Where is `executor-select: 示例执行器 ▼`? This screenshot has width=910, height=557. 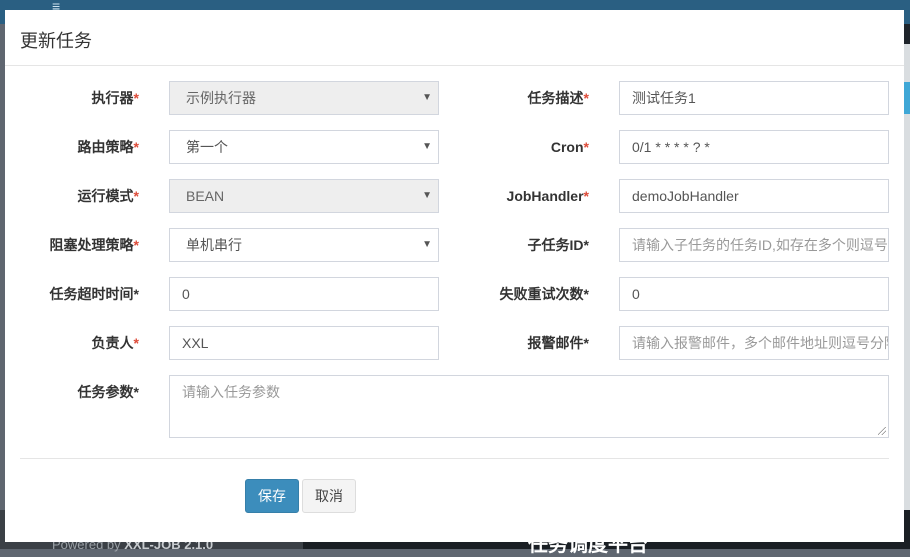
executor-select: 示例执行器 ▼ is located at coordinates (304, 98).